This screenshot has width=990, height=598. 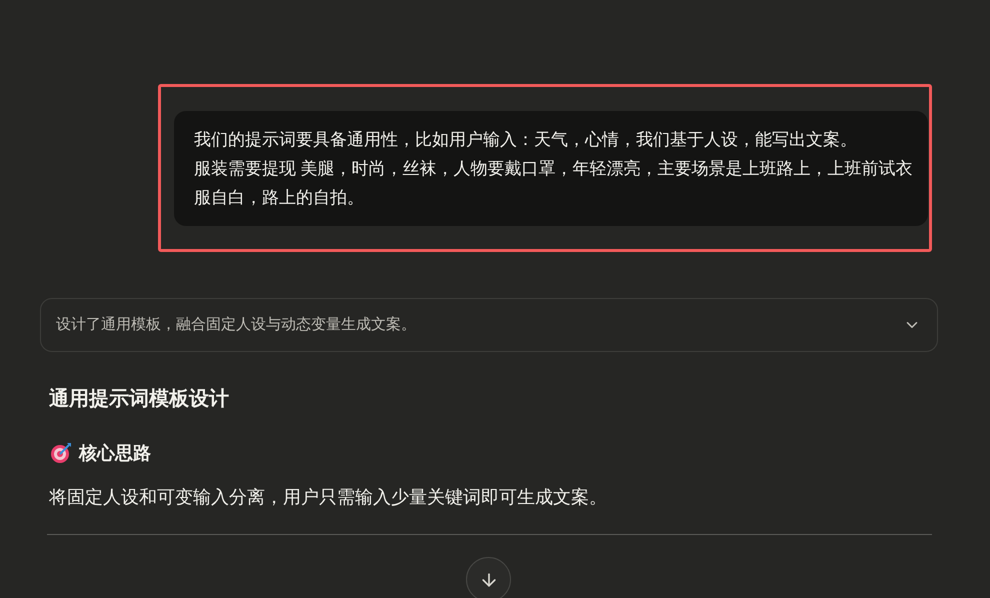 I want to click on scroll-down-button, so click(x=488, y=577).